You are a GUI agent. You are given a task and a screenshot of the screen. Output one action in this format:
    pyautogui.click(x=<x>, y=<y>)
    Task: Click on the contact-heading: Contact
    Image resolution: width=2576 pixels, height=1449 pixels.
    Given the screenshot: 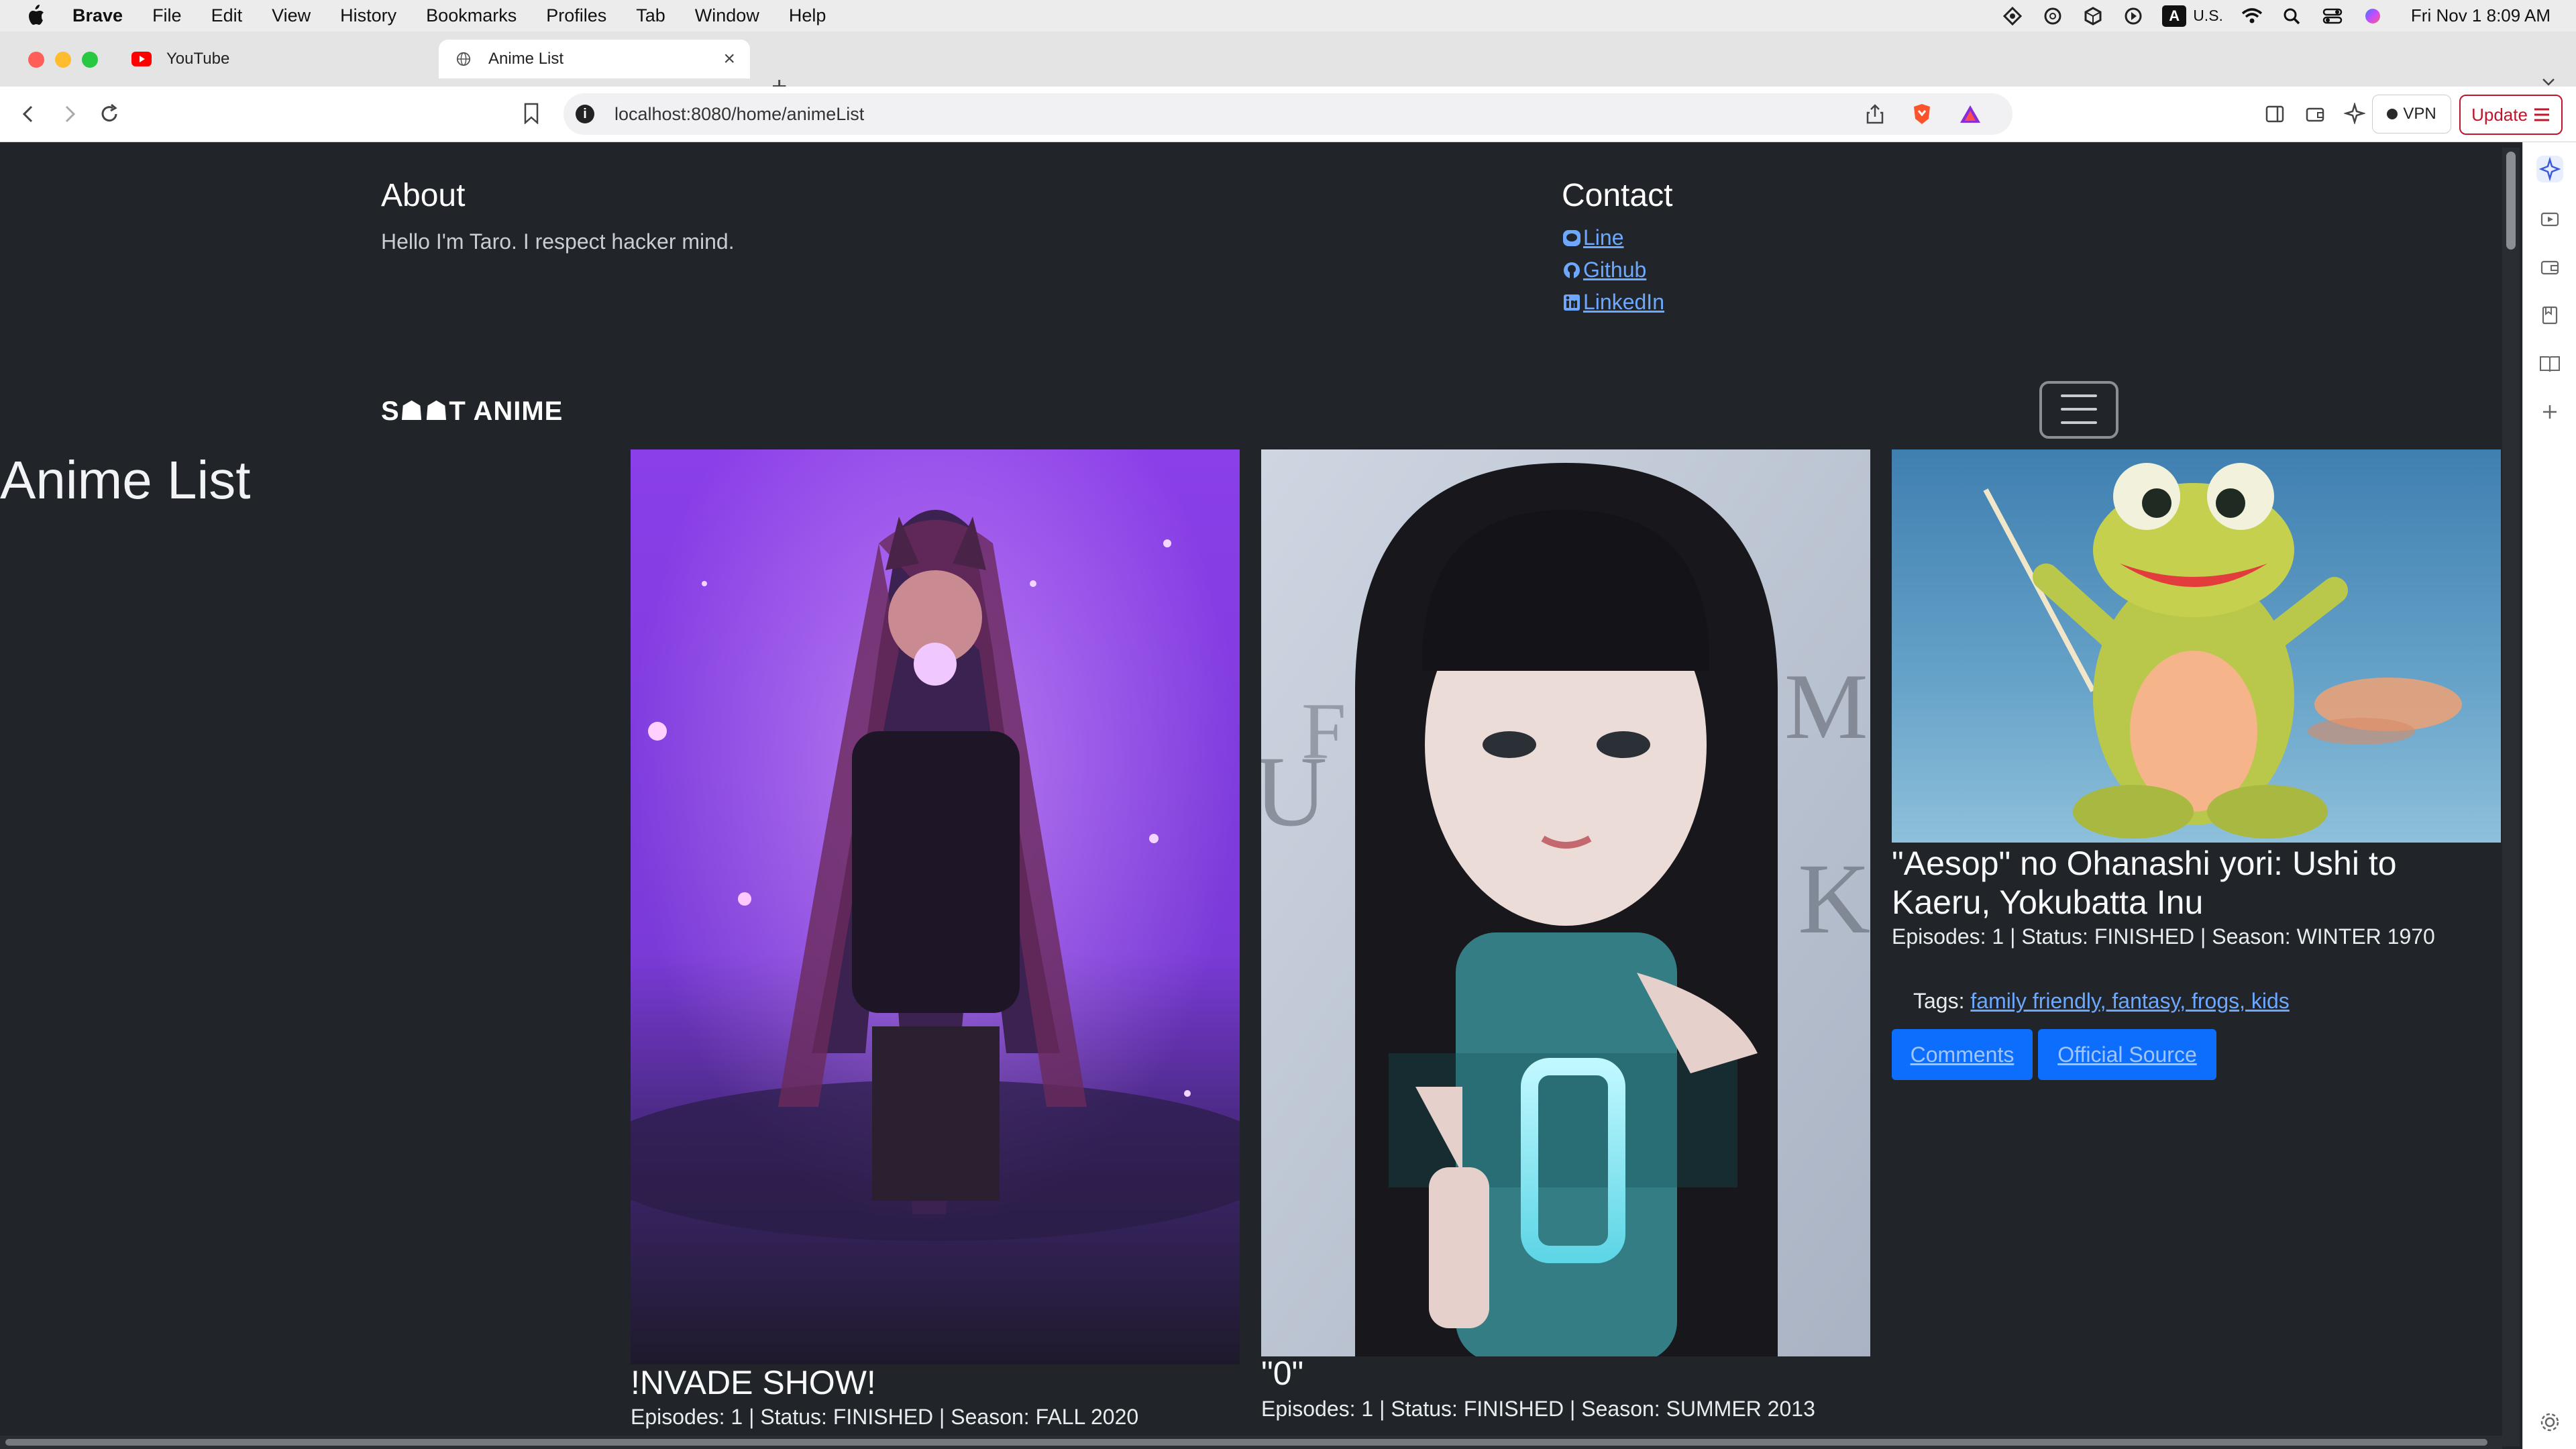 What is the action you would take?
    pyautogui.click(x=1617, y=195)
    